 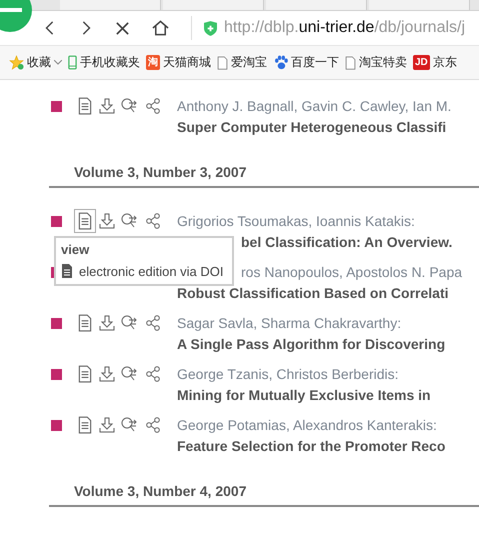 I want to click on bookmark-item: 手机收藏夹, so click(x=104, y=62).